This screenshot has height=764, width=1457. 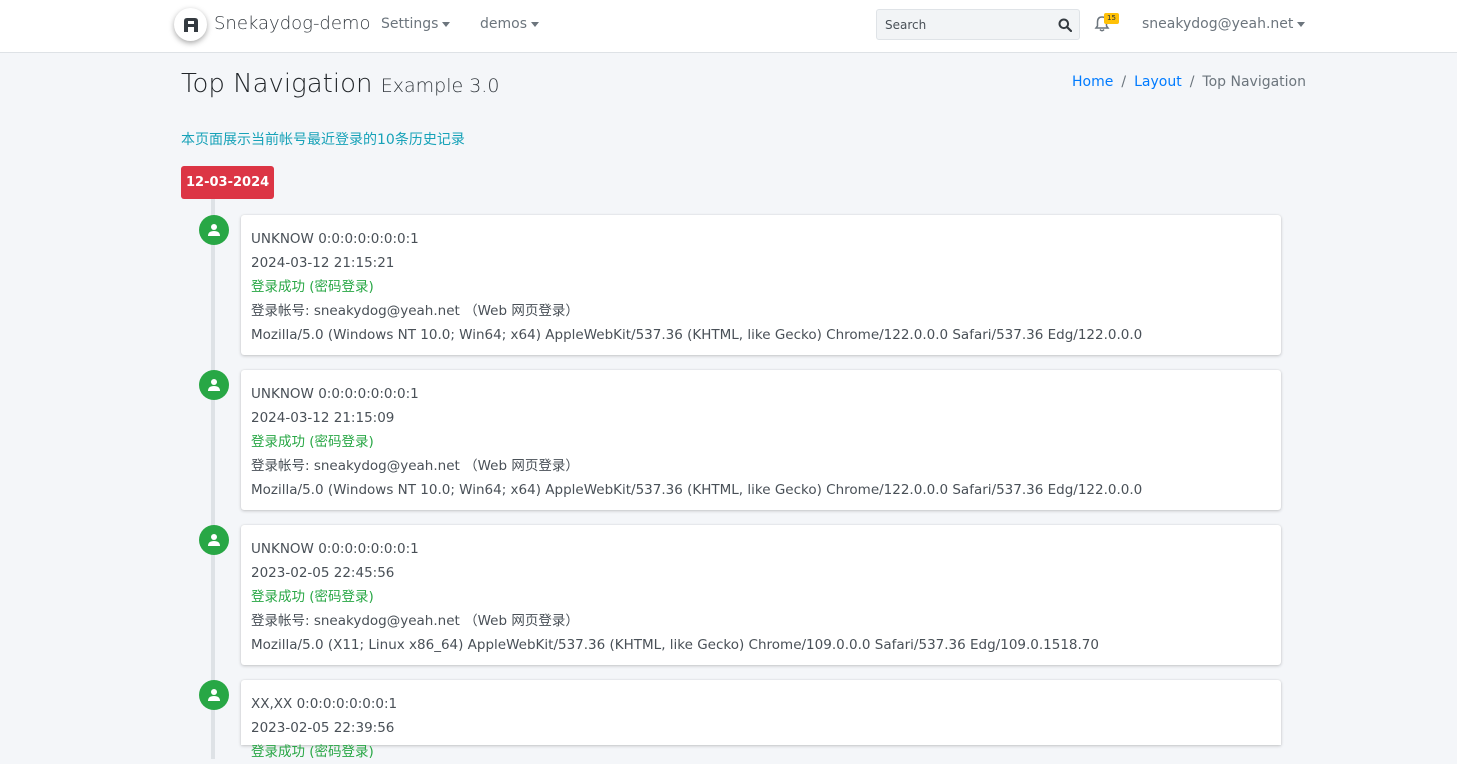 I want to click on login-time: 2023-02-05 22:39:56, so click(x=323, y=728).